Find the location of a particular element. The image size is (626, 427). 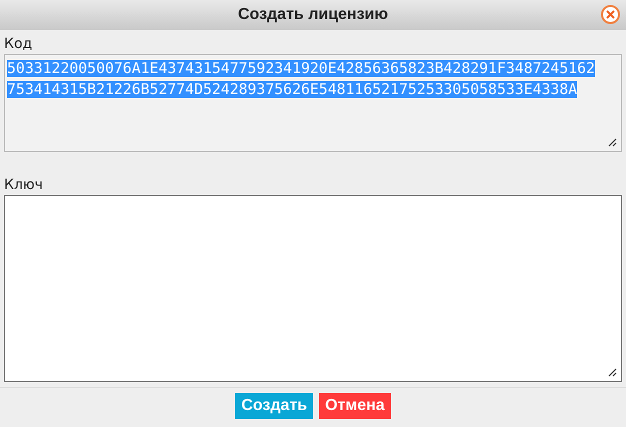

close-icon is located at coordinates (610, 14).